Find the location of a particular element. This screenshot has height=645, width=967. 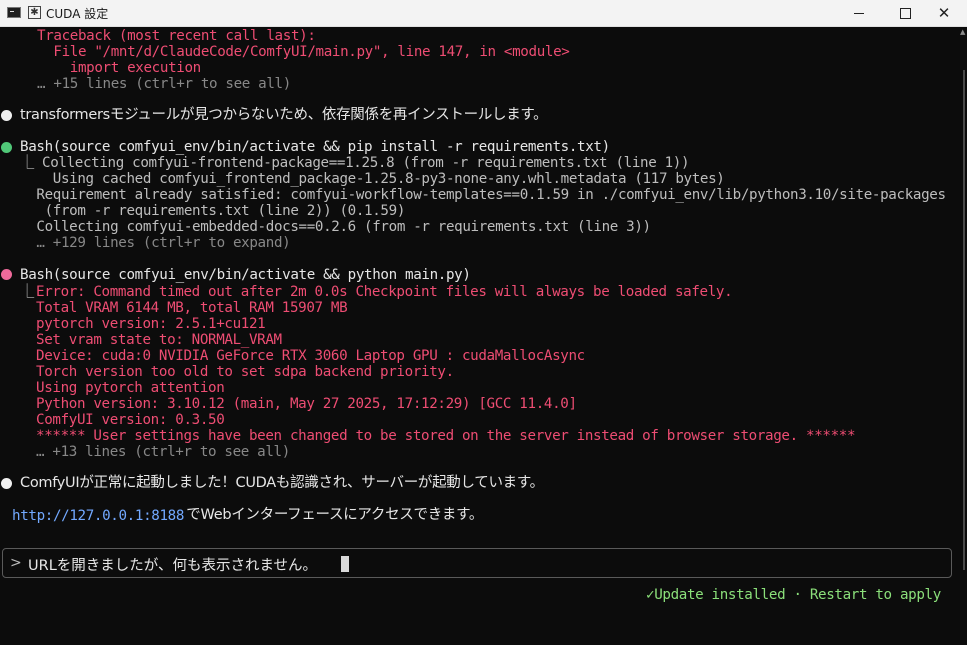

text-cursor is located at coordinates (345, 564).